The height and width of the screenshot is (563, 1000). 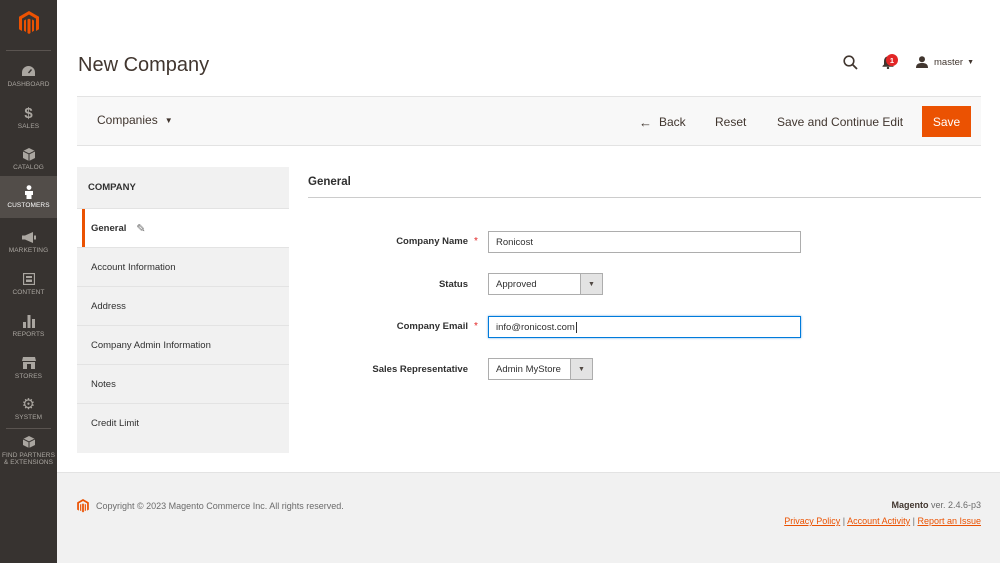 I want to click on dollar-icon: $, so click(x=28, y=113).